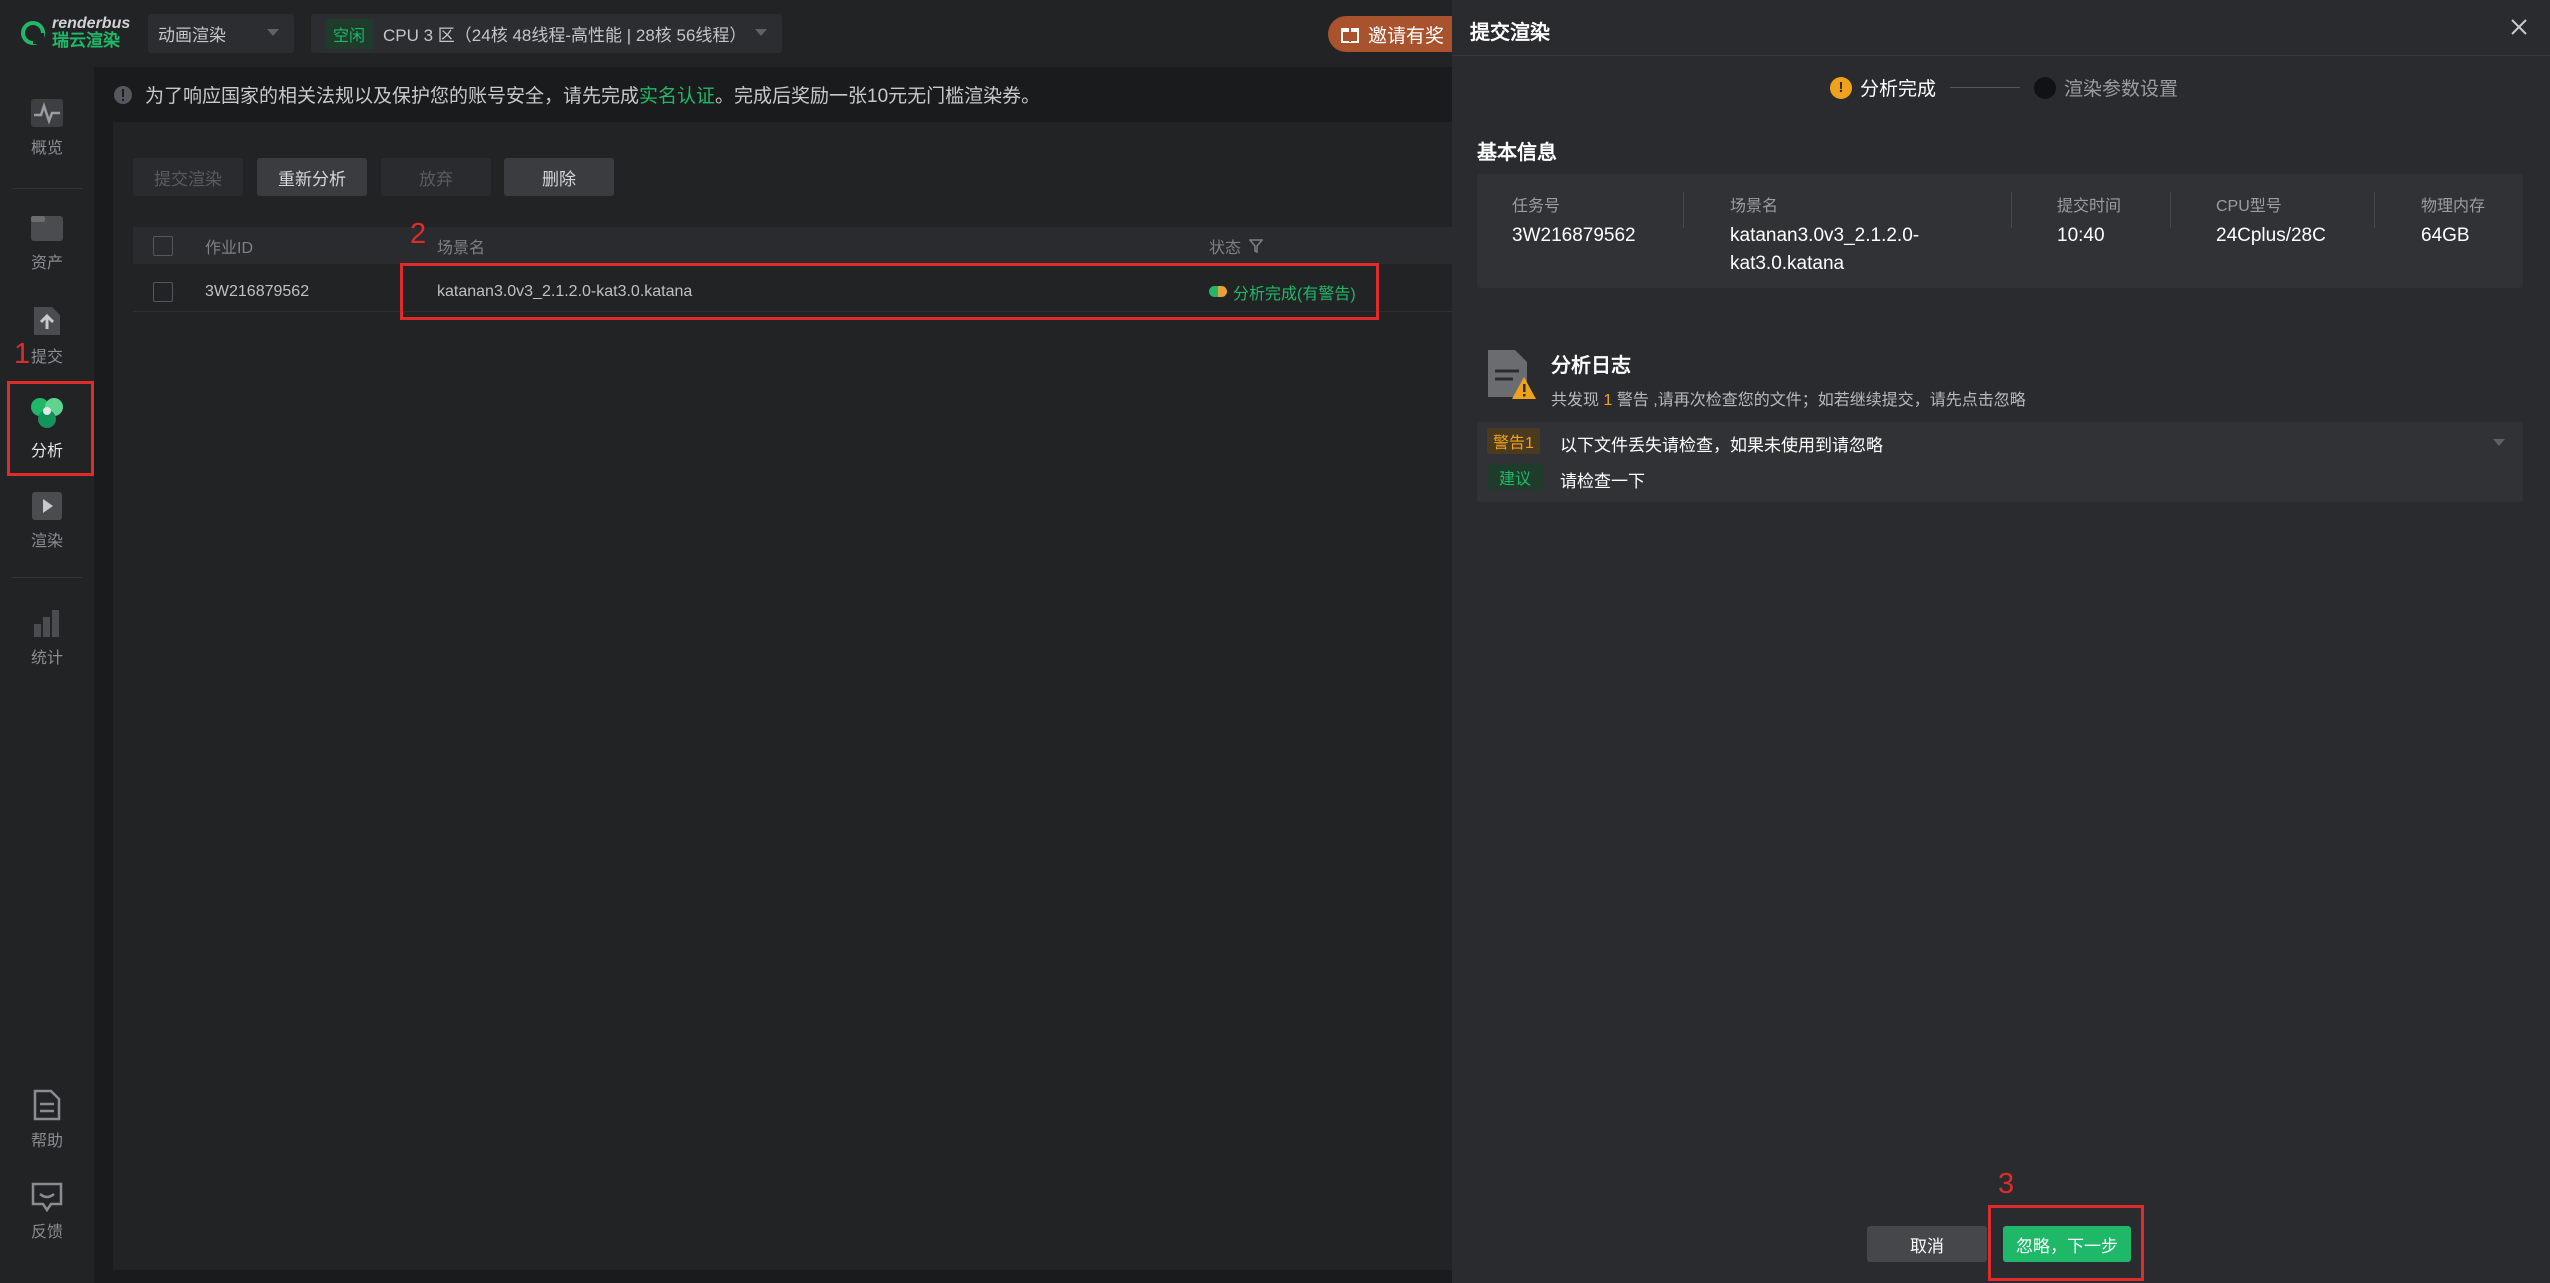 Image resolution: width=2550 pixels, height=1283 pixels. What do you see at coordinates (46, 1232) in the screenshot?
I see `sidebar-item-label: 反馈` at bounding box center [46, 1232].